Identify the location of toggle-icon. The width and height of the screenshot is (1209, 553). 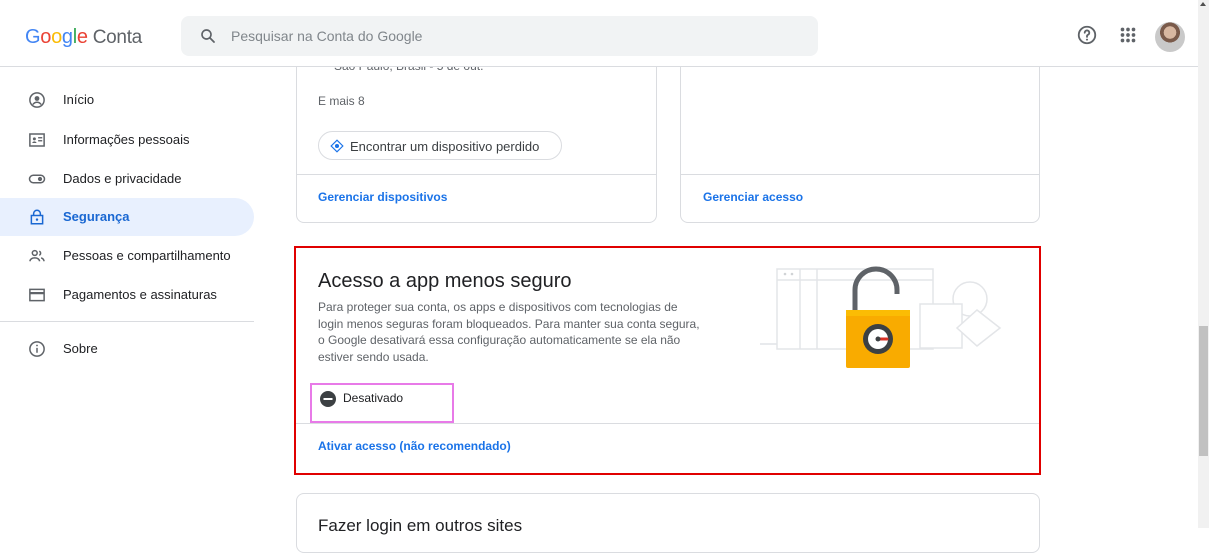
(37, 179).